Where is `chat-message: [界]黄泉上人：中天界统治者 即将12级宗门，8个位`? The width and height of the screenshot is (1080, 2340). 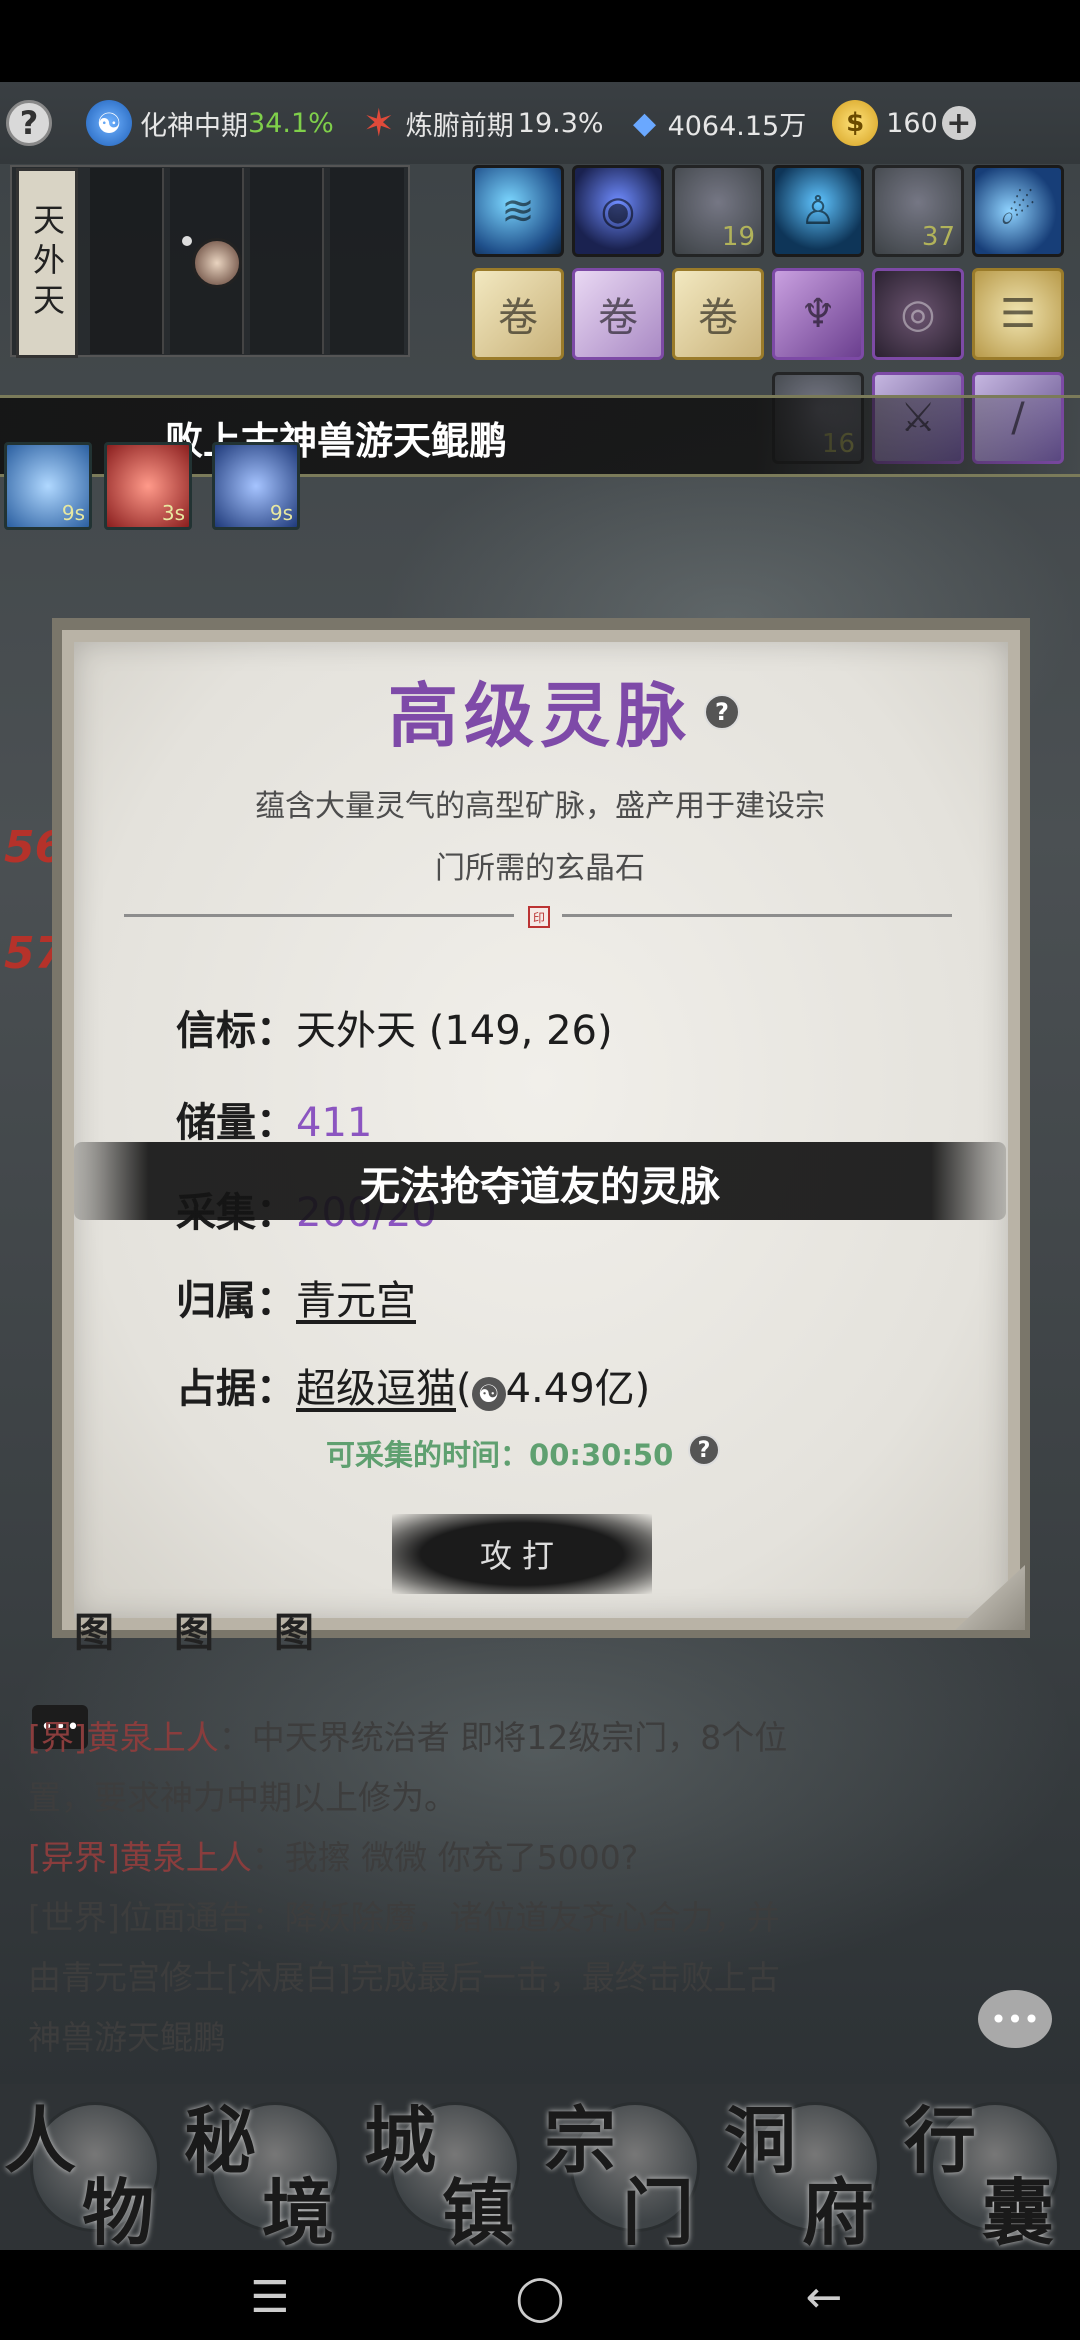 chat-message: [界]黄泉上人：中天界统治者 即将12级宗门，8个位 is located at coordinates (408, 1737).